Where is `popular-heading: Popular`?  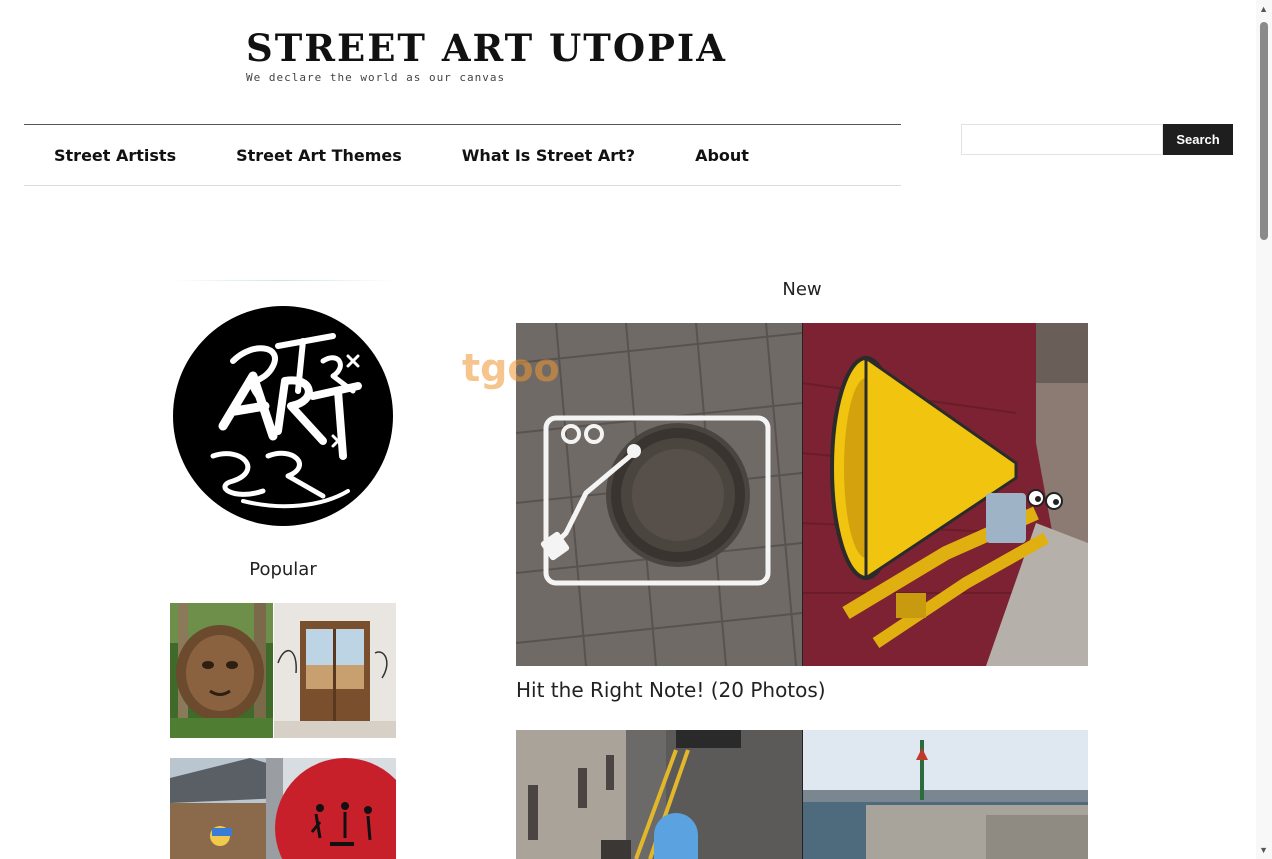
popular-heading: Popular is located at coordinates (283, 569).